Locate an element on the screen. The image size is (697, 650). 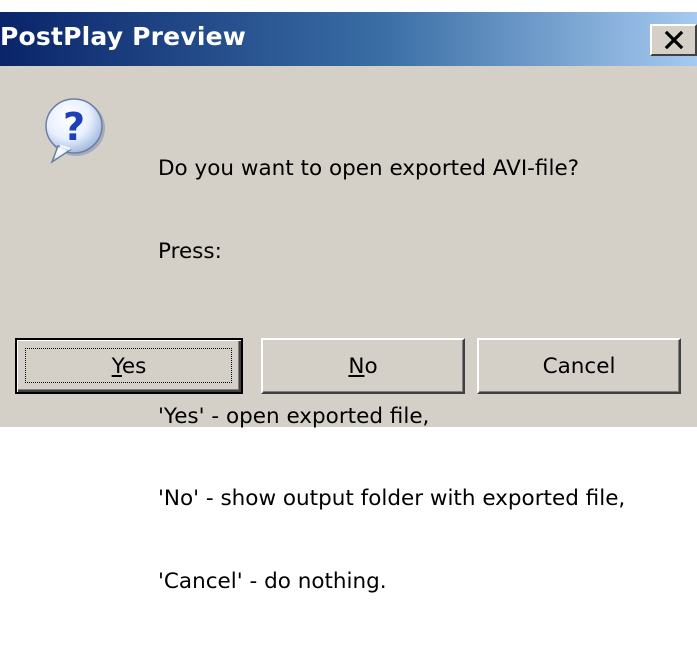
message-line-2: Press: is located at coordinates (190, 251).